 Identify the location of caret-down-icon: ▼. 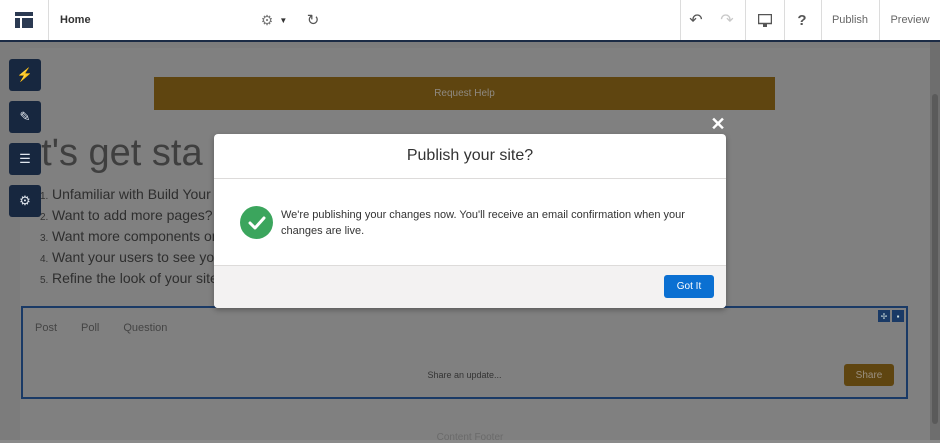
(283, 20).